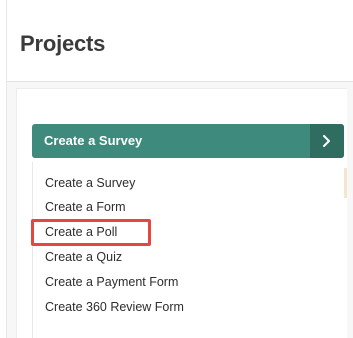  I want to click on menu-item-create-survey: Create a Survey, so click(90, 183).